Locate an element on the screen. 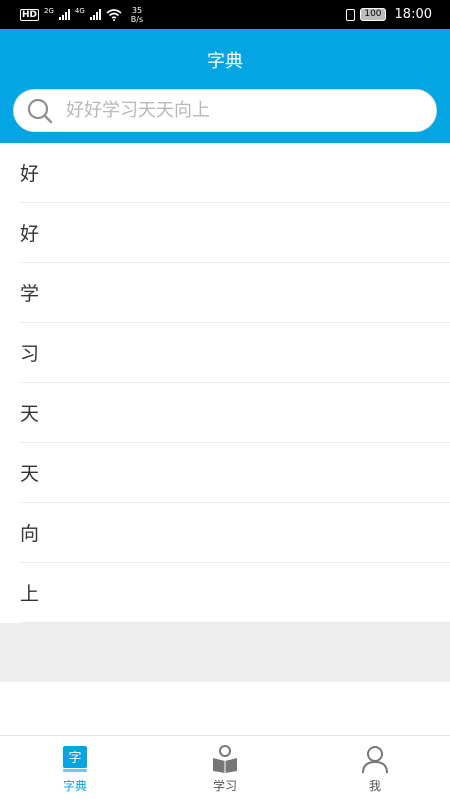 The width and height of the screenshot is (450, 800). dictionary-icon-char: 字 is located at coordinates (74, 758).